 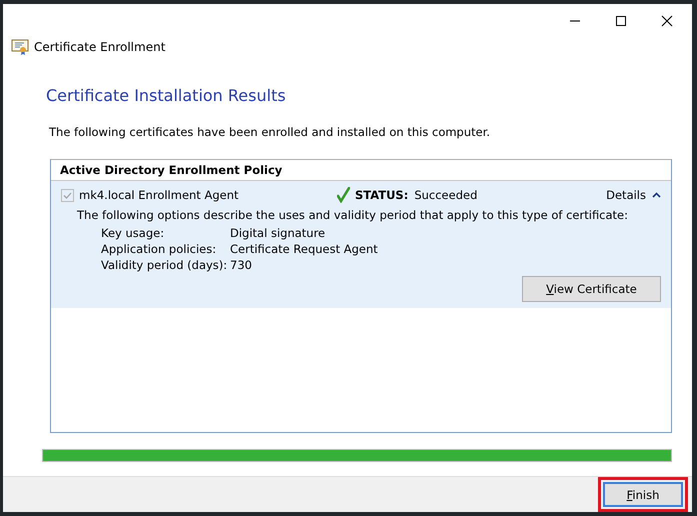 What do you see at coordinates (656, 195) in the screenshot?
I see `caret-icon` at bounding box center [656, 195].